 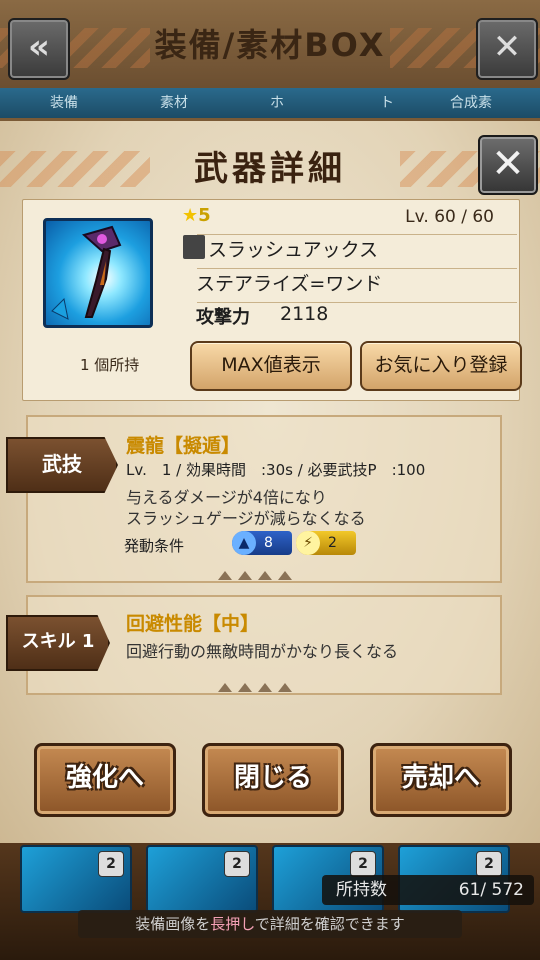 I want to click on tab-5: 合成素, so click(x=471, y=102).